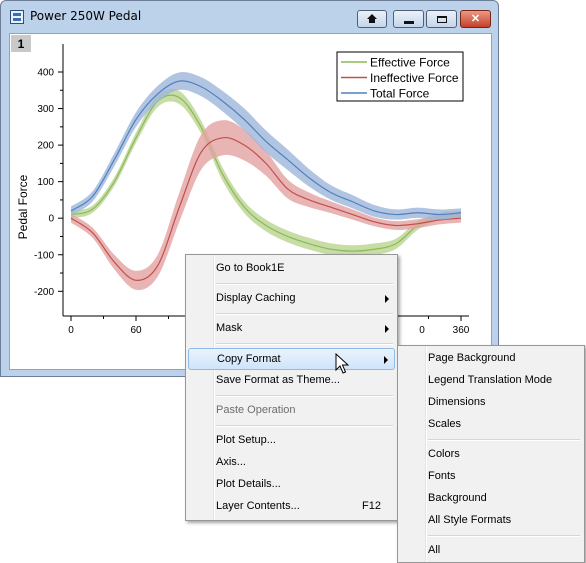 The width and height of the screenshot is (586, 563). I want to click on submenu-item-dimensions: Dimensions, so click(491, 403).